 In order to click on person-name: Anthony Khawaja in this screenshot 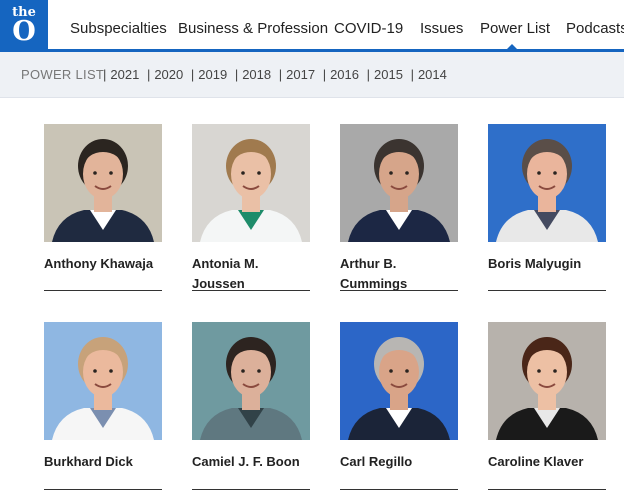, I will do `click(110, 264)`.